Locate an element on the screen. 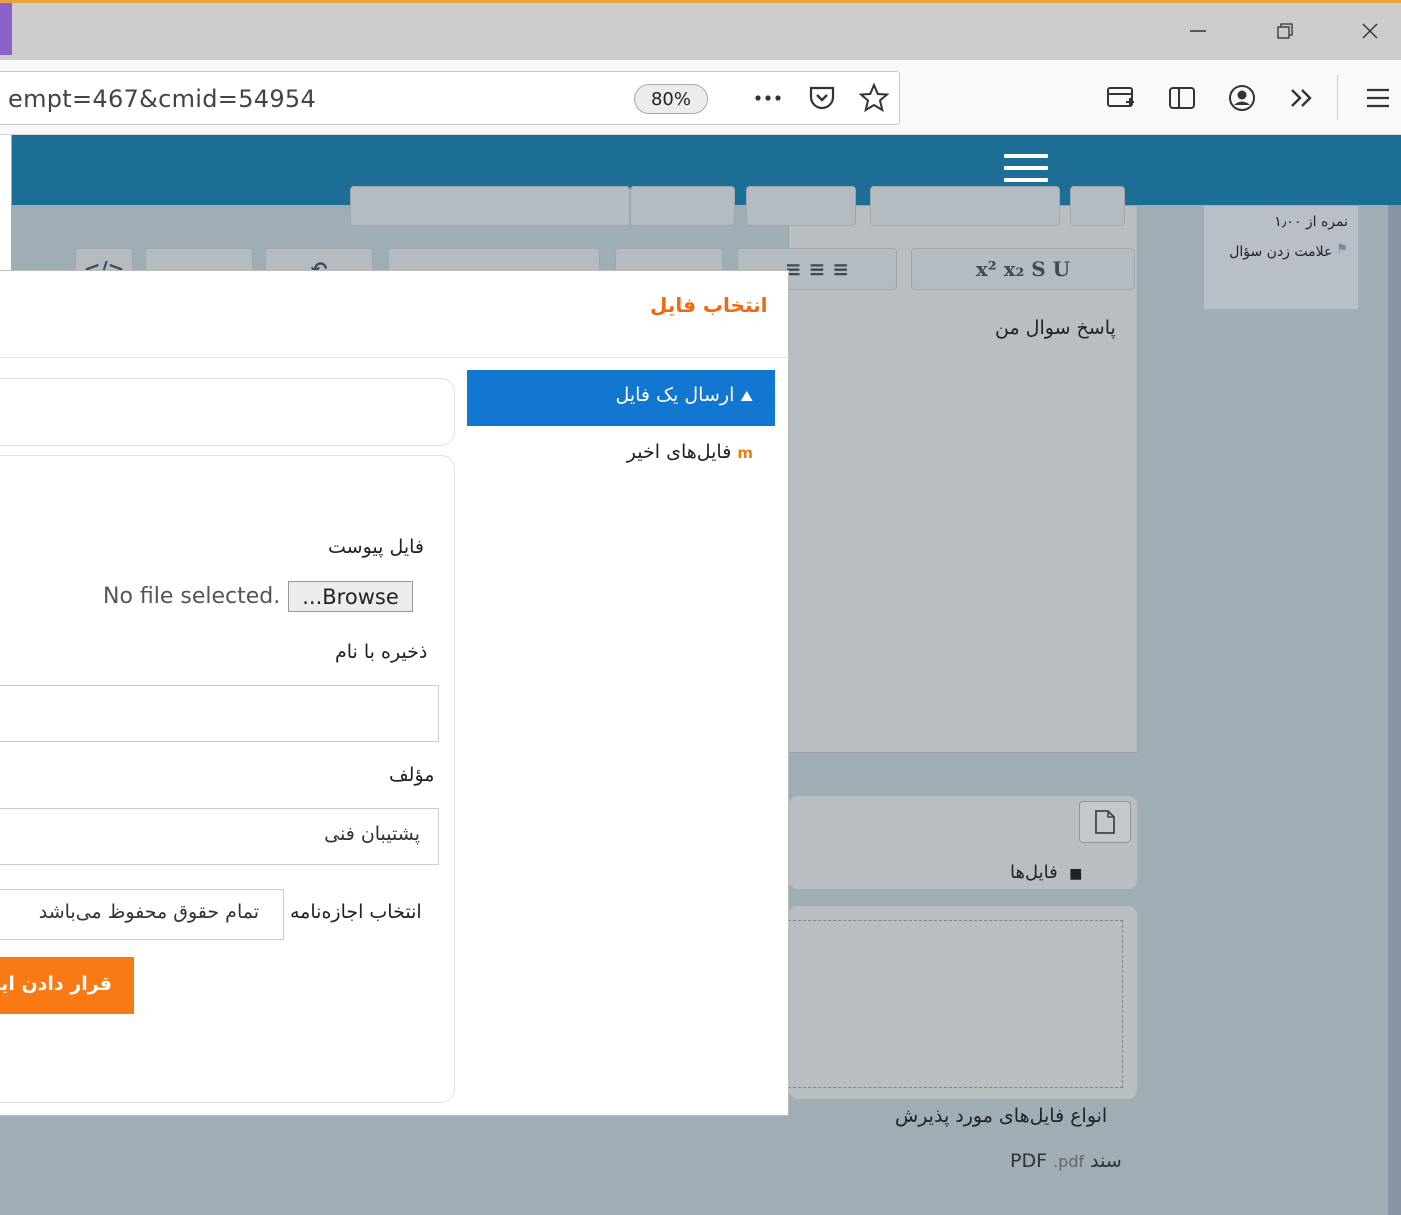  bookmark-star-icon is located at coordinates (874, 98).